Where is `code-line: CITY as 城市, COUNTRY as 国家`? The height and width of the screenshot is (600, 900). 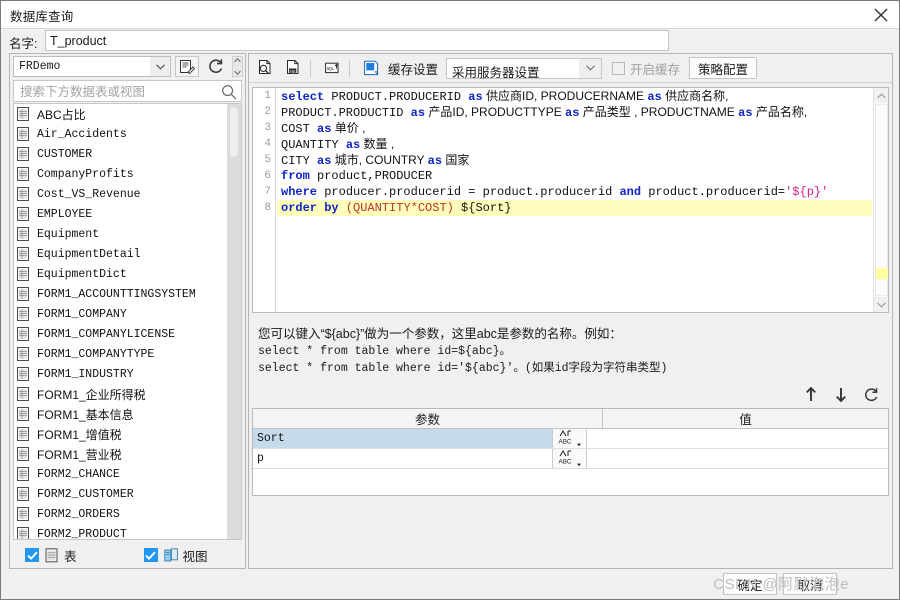 code-line: CITY as 城市, COUNTRY as 国家 is located at coordinates (574, 160).